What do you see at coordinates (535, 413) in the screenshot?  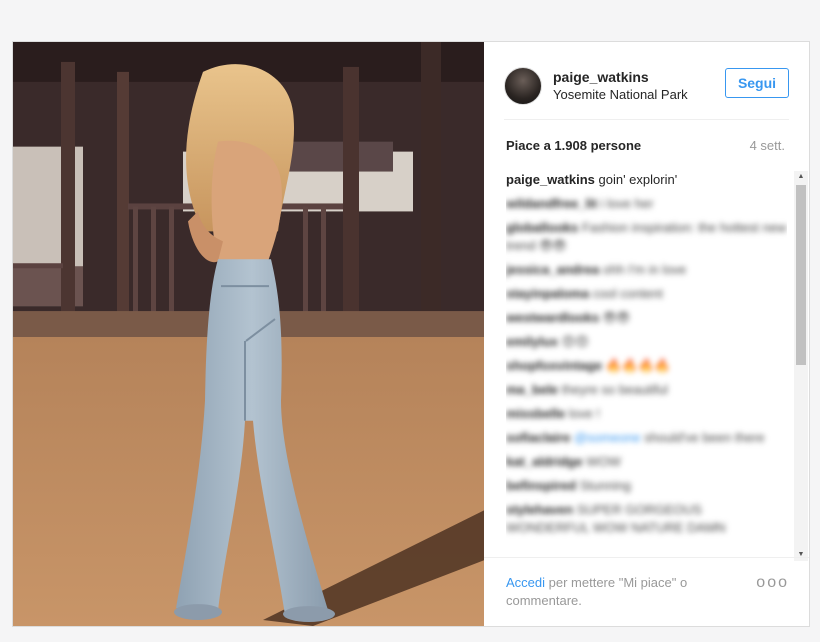 I see `comment-username: missbelle` at bounding box center [535, 413].